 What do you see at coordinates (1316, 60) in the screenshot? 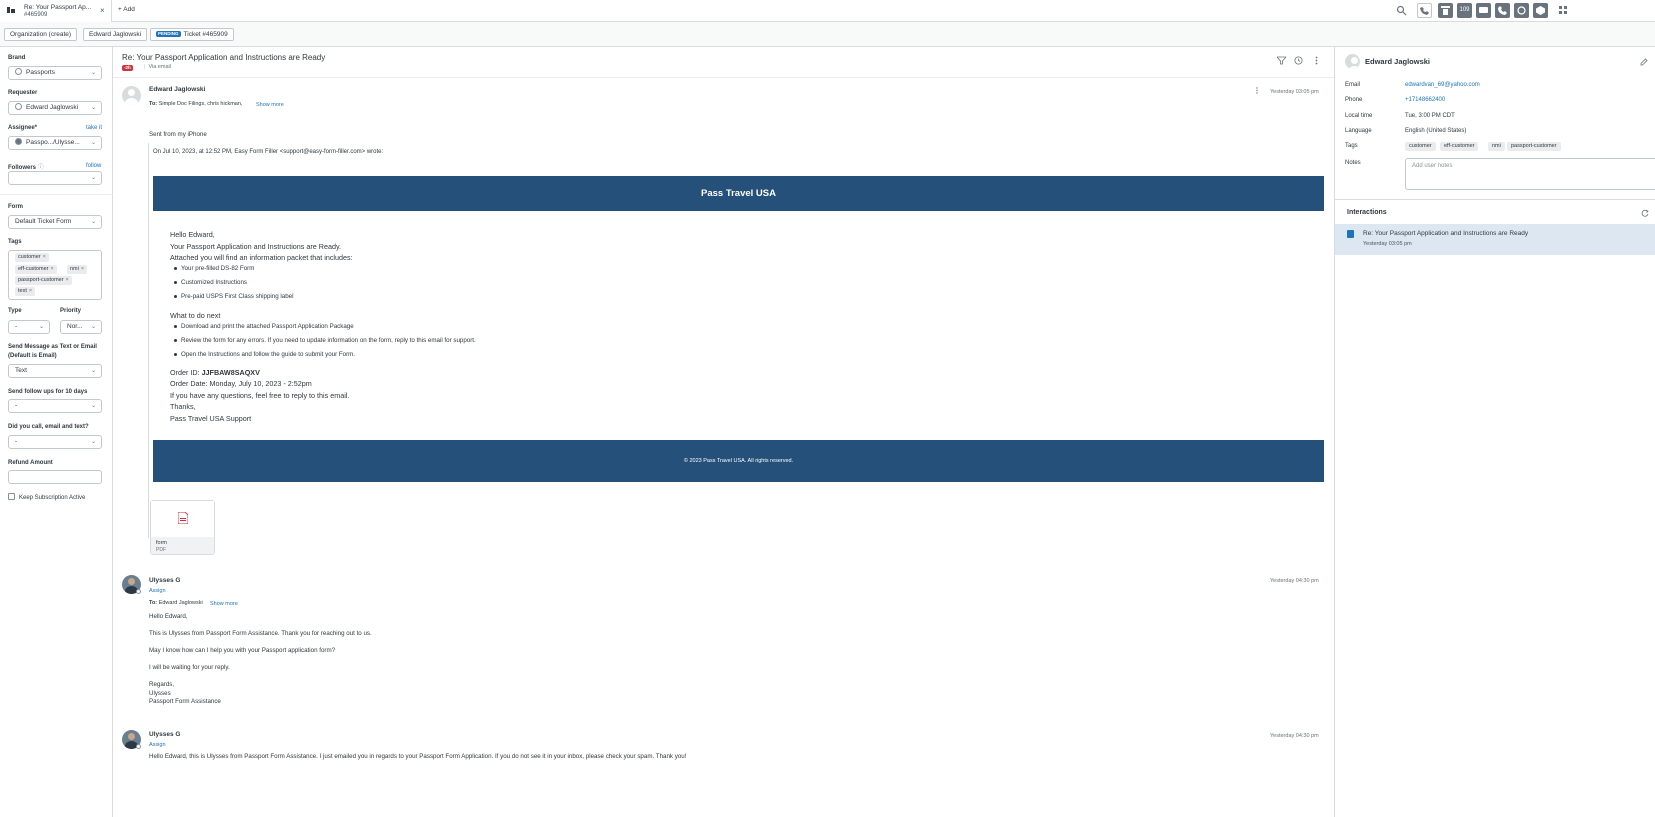
I see `more-options-icon` at bounding box center [1316, 60].